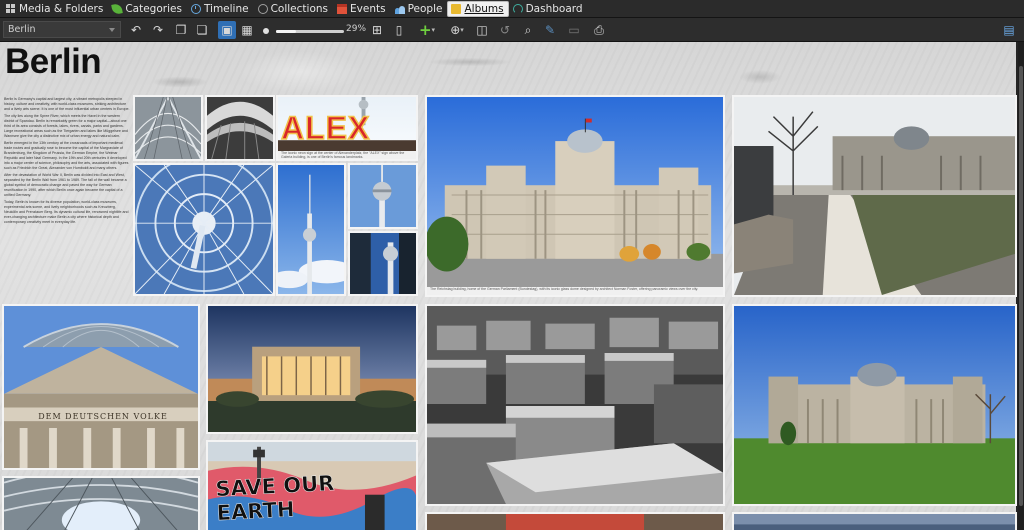 Image resolution: width=1024 pixels, height=530 pixels. I want to click on tv-tower-tall-image, so click(311, 229).